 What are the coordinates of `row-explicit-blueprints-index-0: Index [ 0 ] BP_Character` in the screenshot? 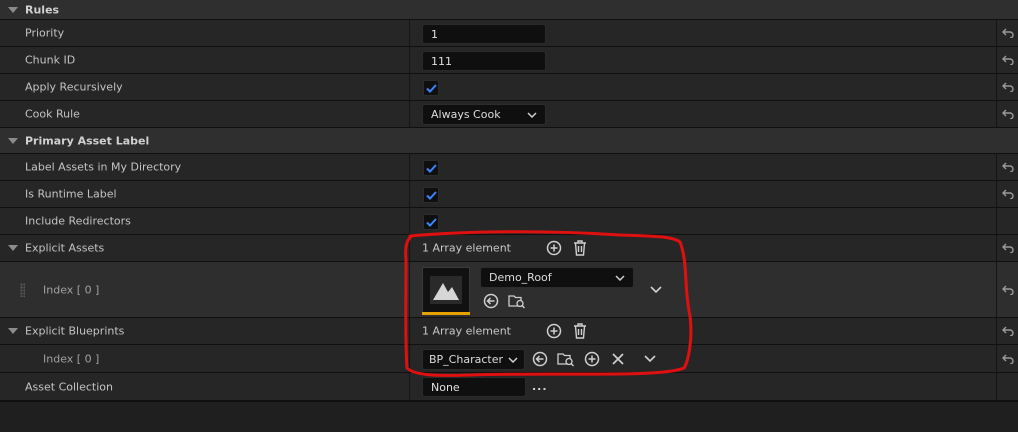 It's located at (509, 359).